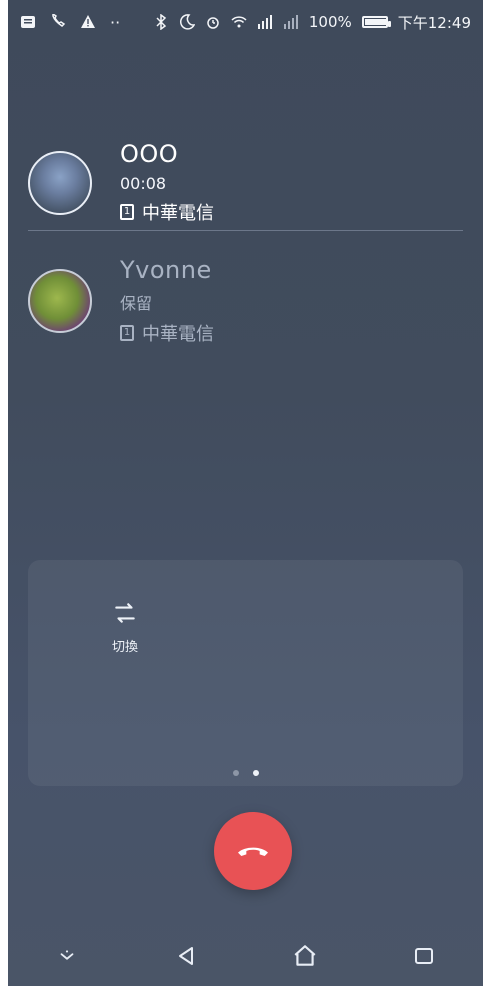  I want to click on bluetooth-icon, so click(161, 22).